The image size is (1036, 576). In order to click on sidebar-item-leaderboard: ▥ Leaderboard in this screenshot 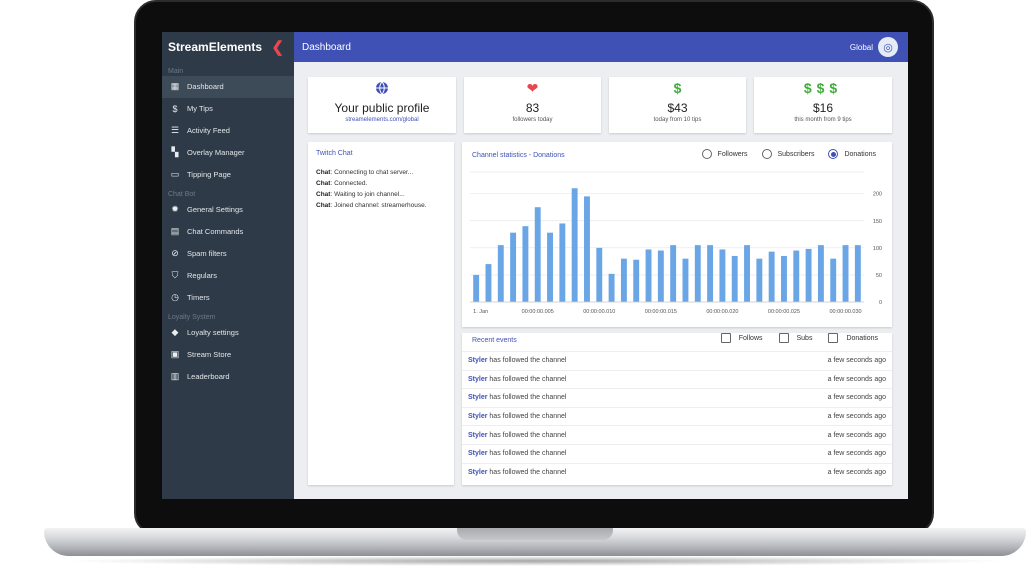, I will do `click(228, 377)`.